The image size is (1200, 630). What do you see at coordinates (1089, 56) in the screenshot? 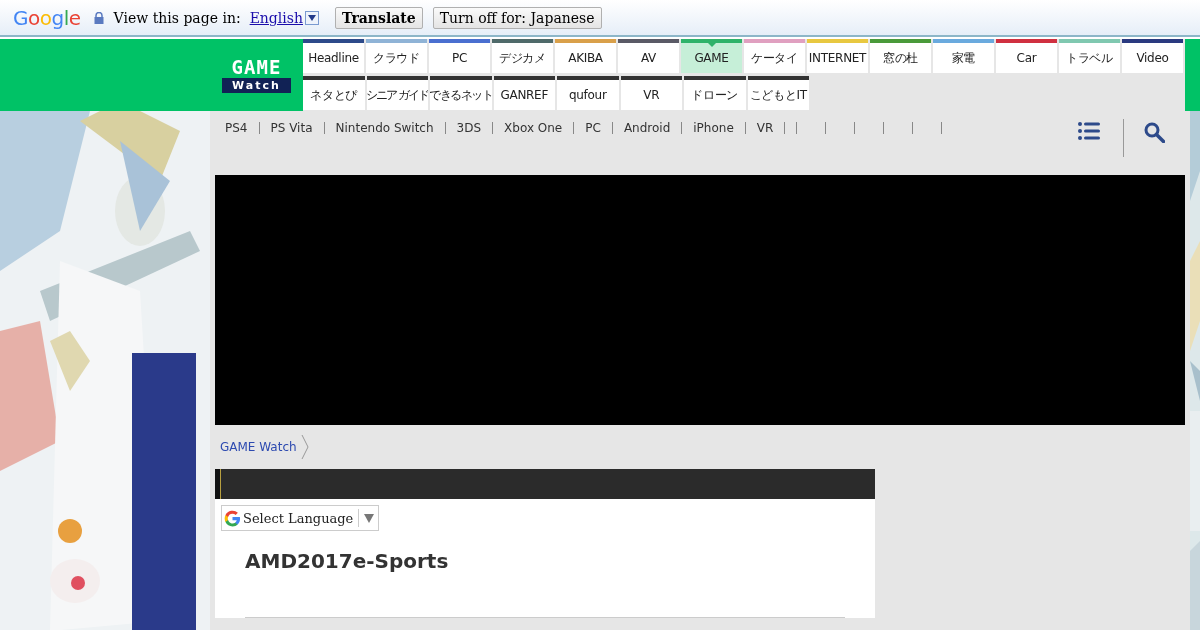
I see `nav-tab: トラベル` at bounding box center [1089, 56].